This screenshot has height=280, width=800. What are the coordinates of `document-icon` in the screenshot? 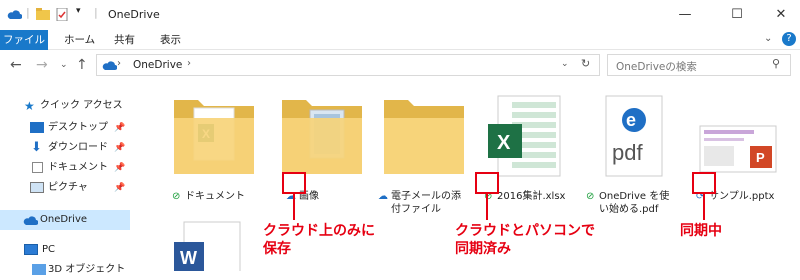 It's located at (37, 167).